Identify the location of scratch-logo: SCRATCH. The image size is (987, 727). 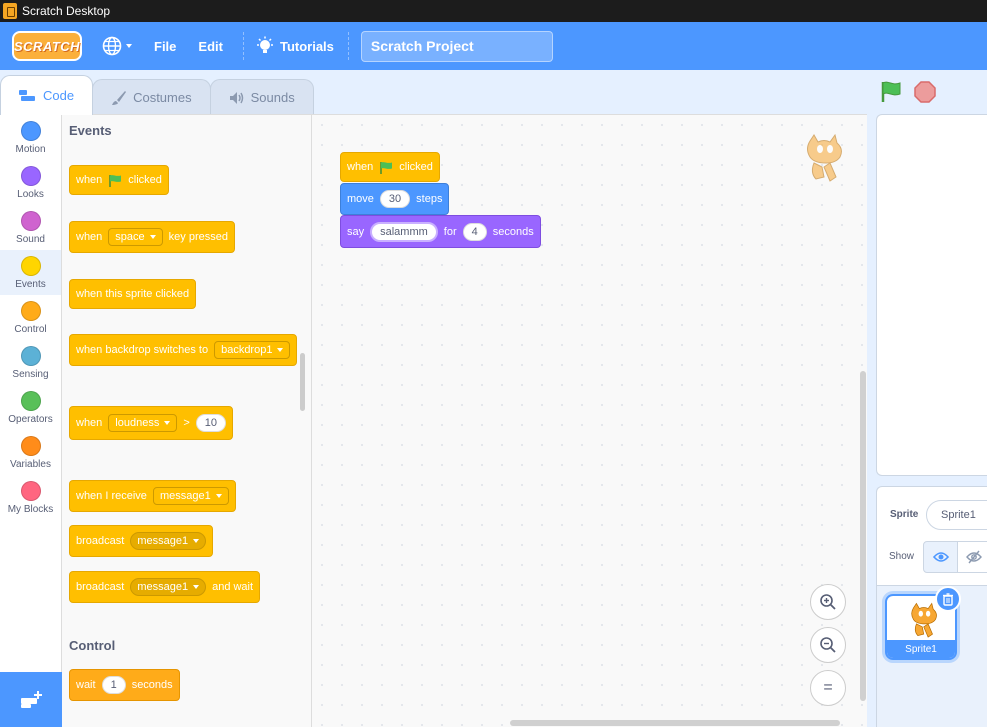
(47, 46).